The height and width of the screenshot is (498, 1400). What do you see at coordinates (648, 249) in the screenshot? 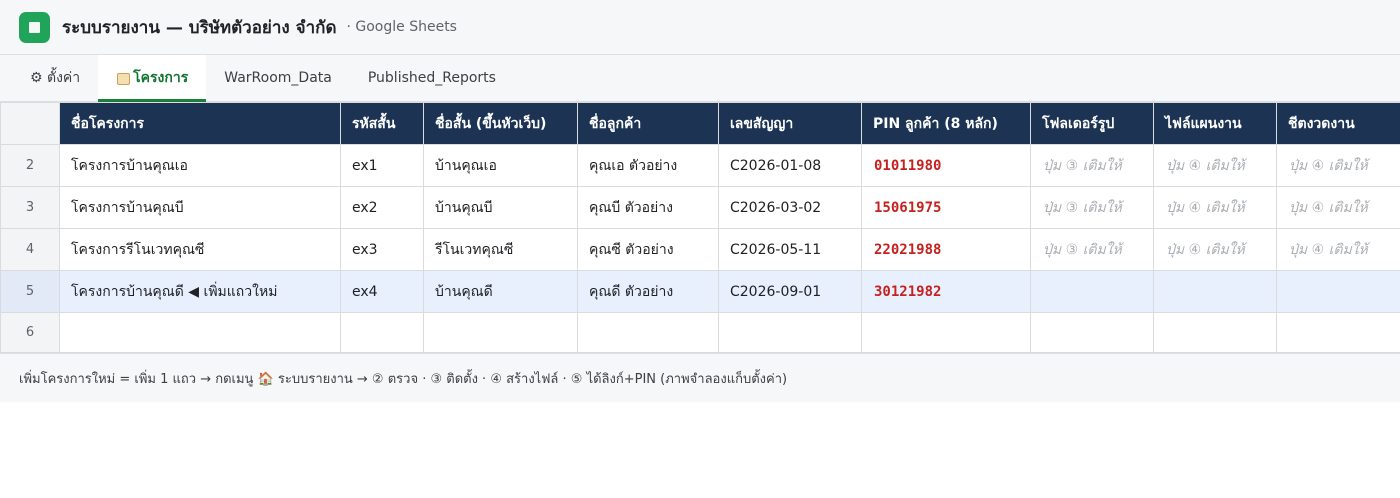
I see `cell-customer-name: คุณซี ตัวอย่าง` at bounding box center [648, 249].